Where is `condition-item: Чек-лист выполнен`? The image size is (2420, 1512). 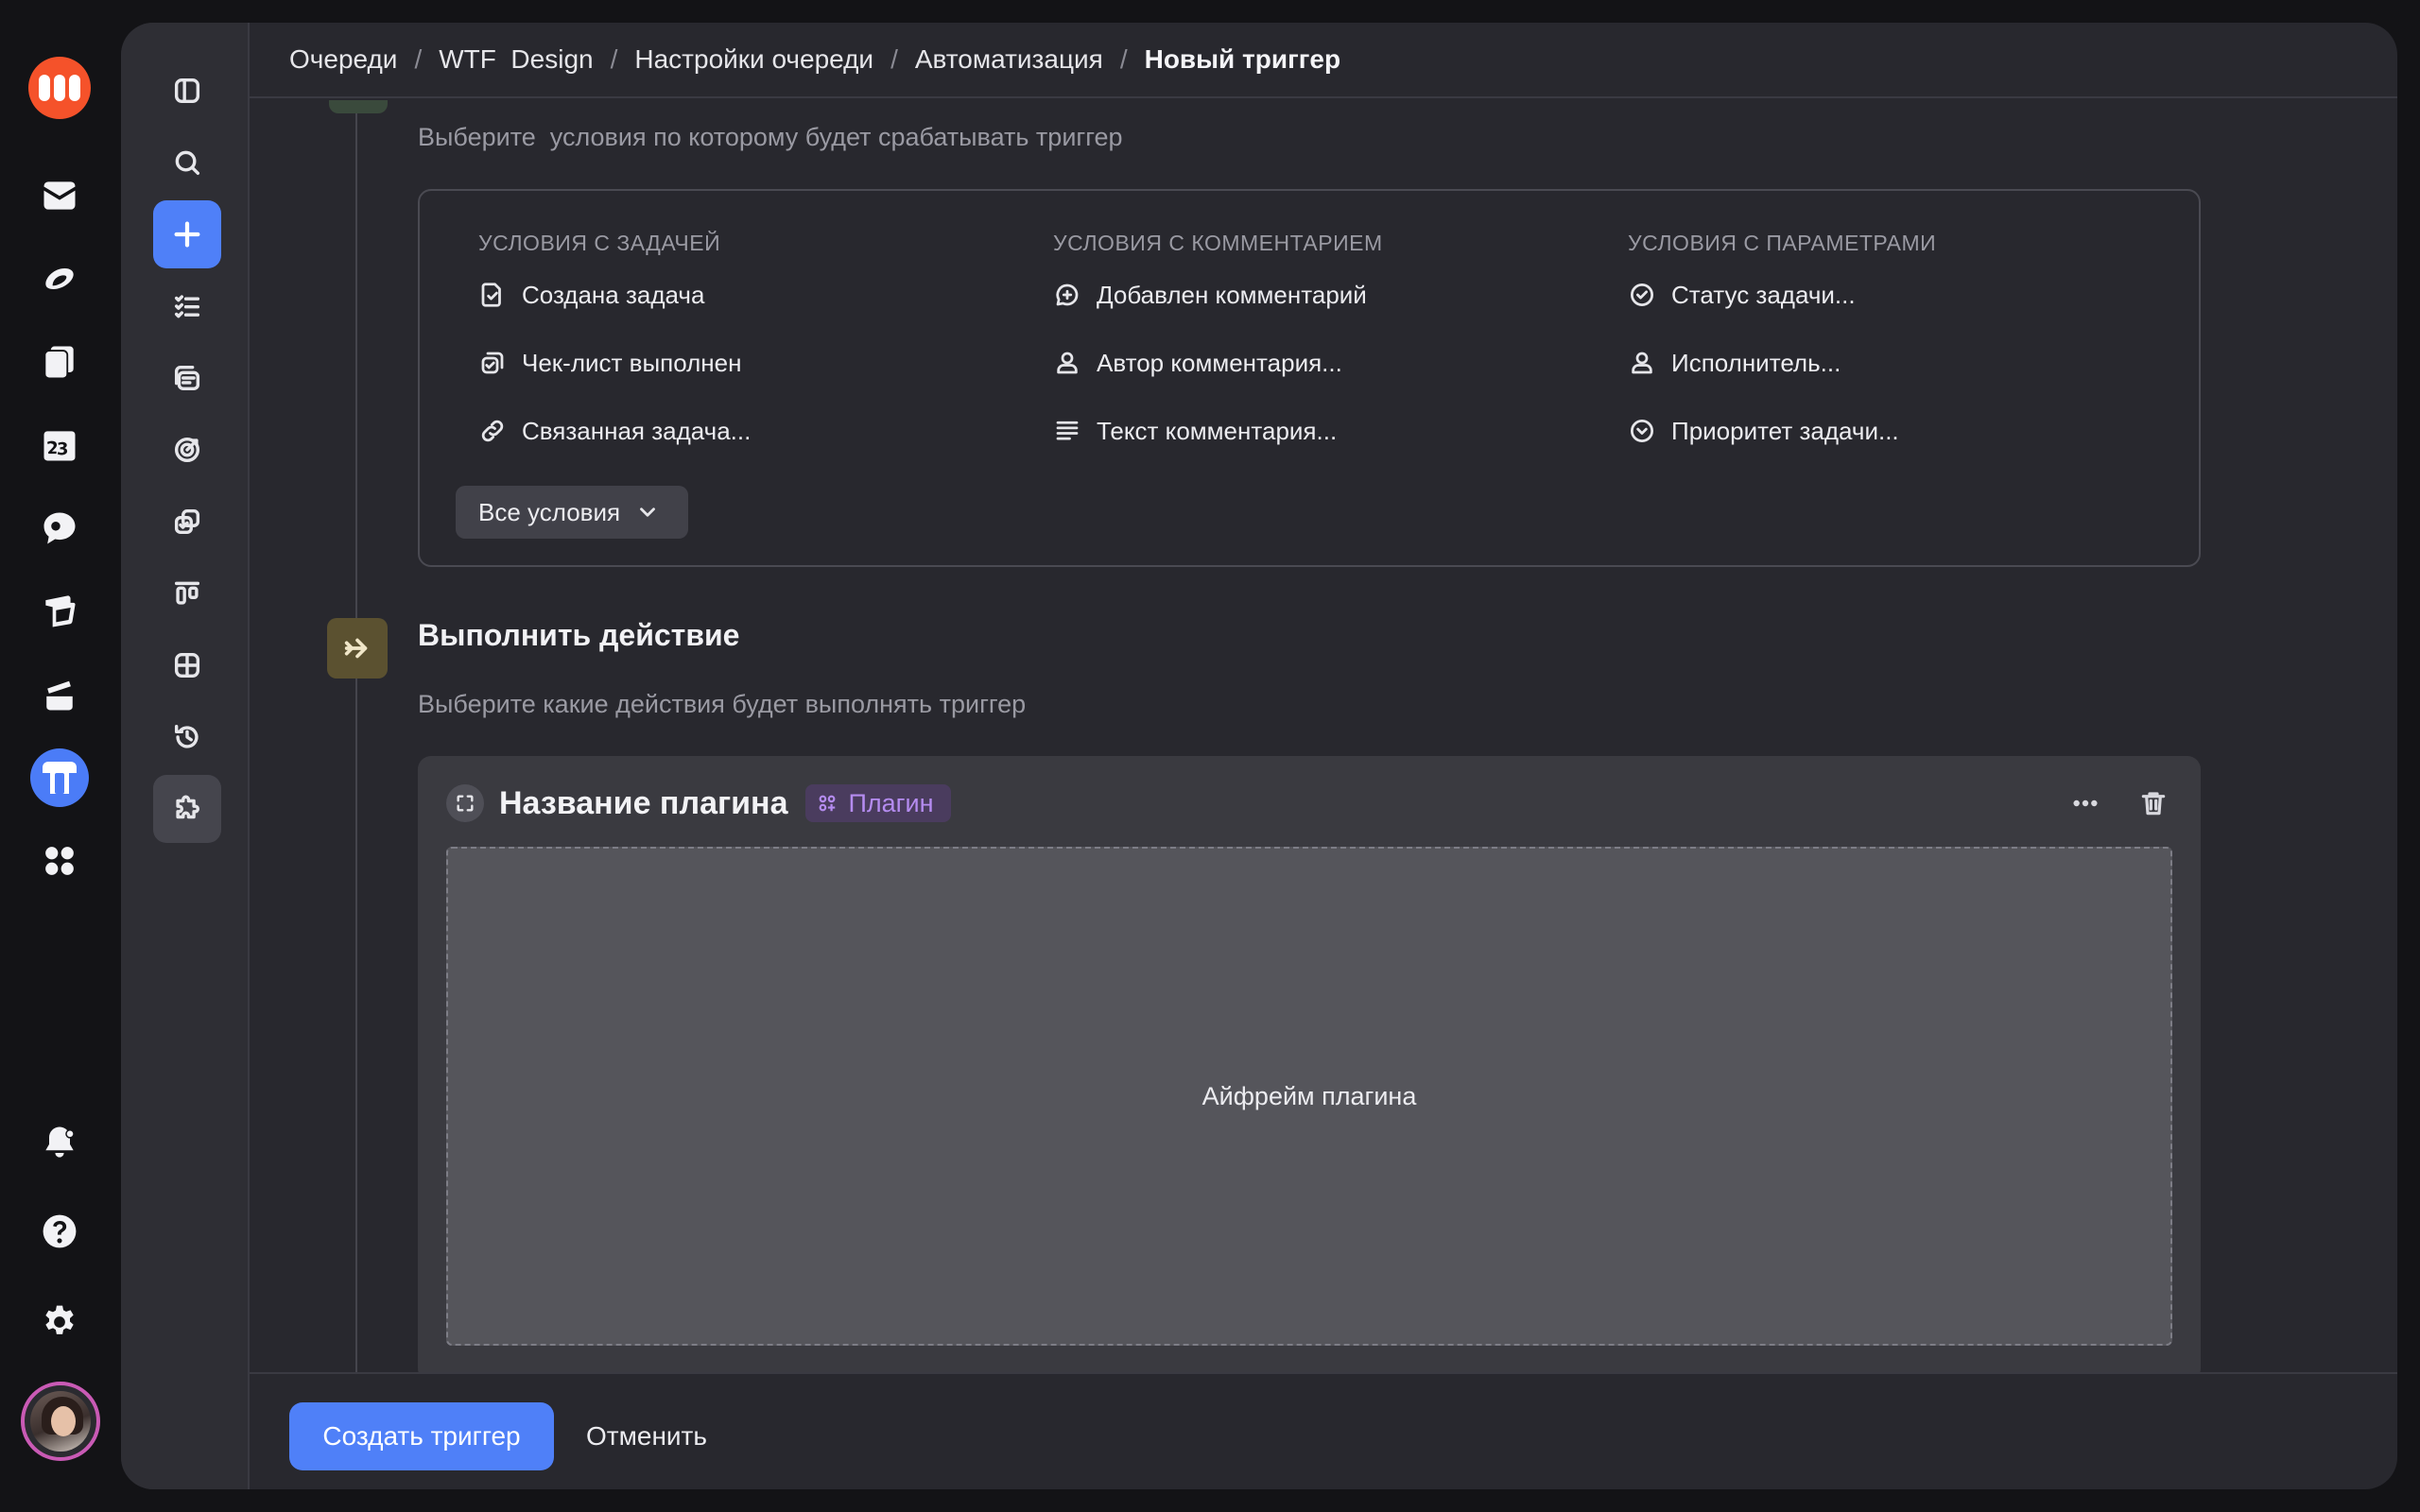
condition-item: Чек-лист выполнен is located at coordinates (614, 363).